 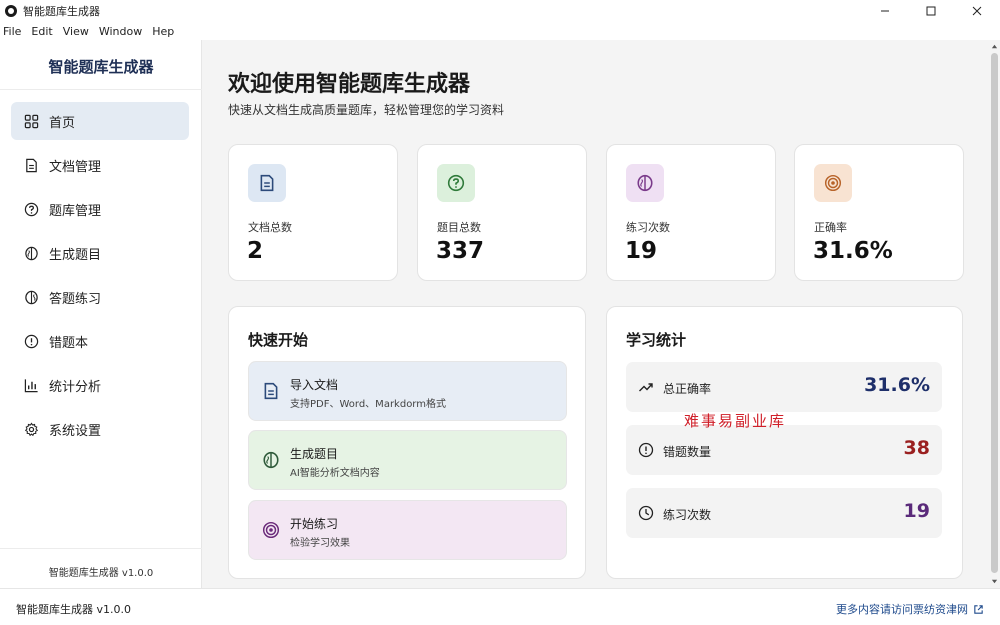 I want to click on stat-card-questions: 题目总数 337, so click(x=502, y=212).